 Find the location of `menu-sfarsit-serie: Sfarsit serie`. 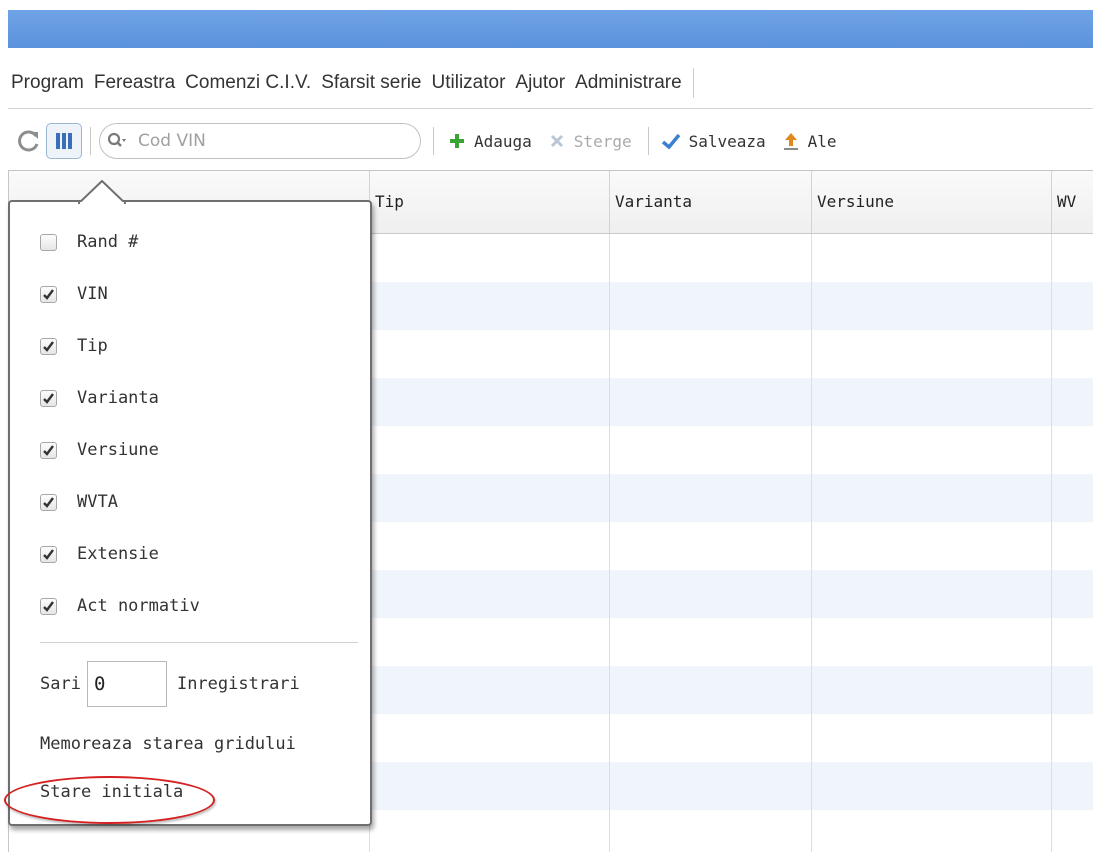

menu-sfarsit-serie: Sfarsit serie is located at coordinates (371, 83).